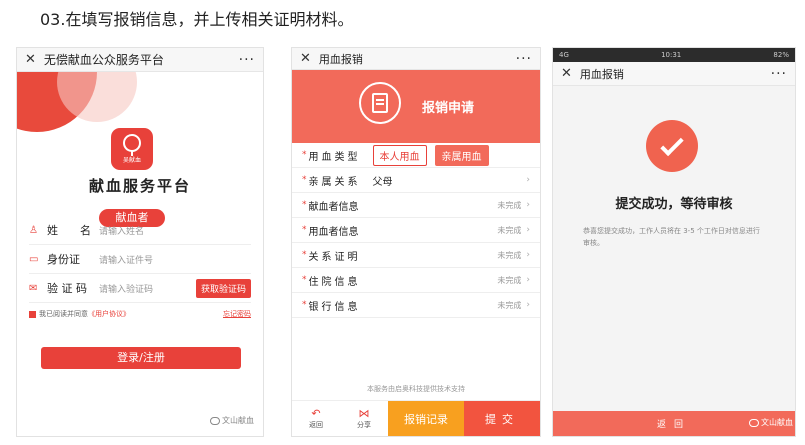 This screenshot has height=445, width=805. Describe the element at coordinates (564, 55) in the screenshot. I see `signal-text: 4G` at that location.